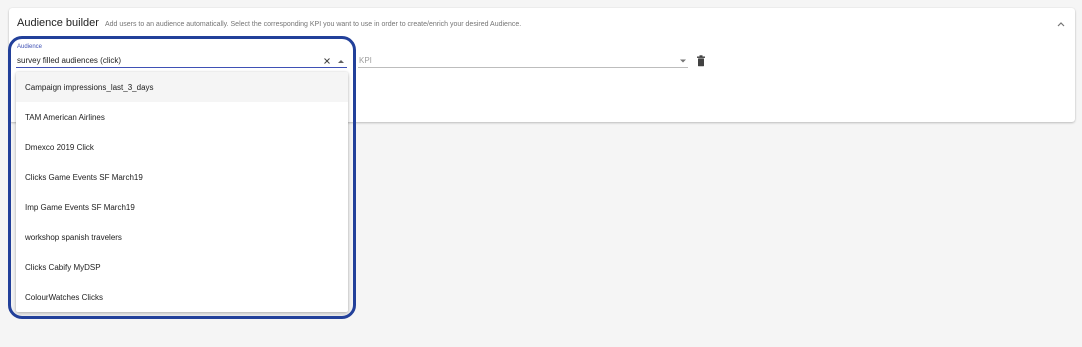  What do you see at coordinates (523, 67) in the screenshot?
I see `kpi-underline` at bounding box center [523, 67].